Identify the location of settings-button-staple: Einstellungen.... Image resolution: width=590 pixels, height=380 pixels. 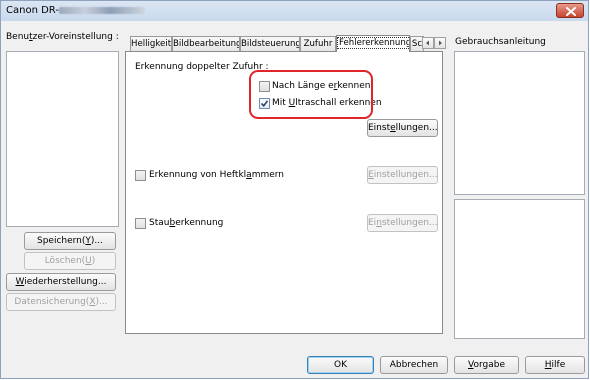
(402, 175).